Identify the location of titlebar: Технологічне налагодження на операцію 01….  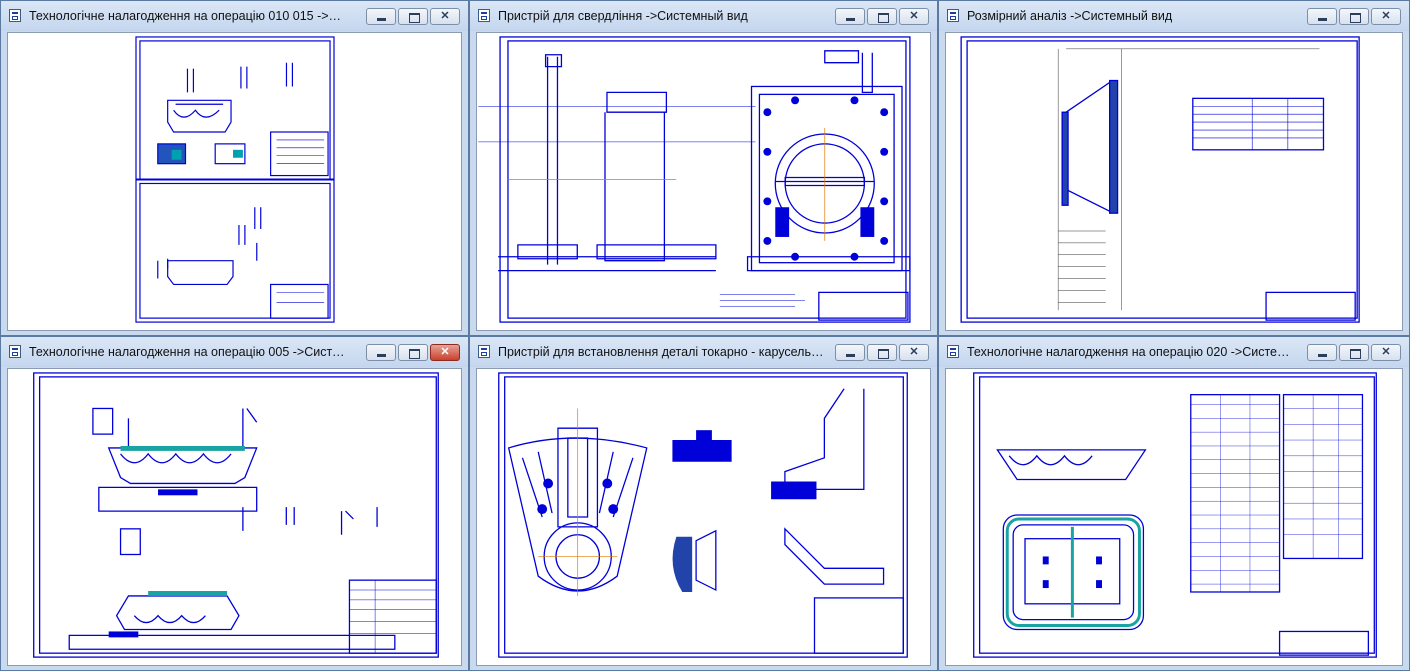
(234, 16).